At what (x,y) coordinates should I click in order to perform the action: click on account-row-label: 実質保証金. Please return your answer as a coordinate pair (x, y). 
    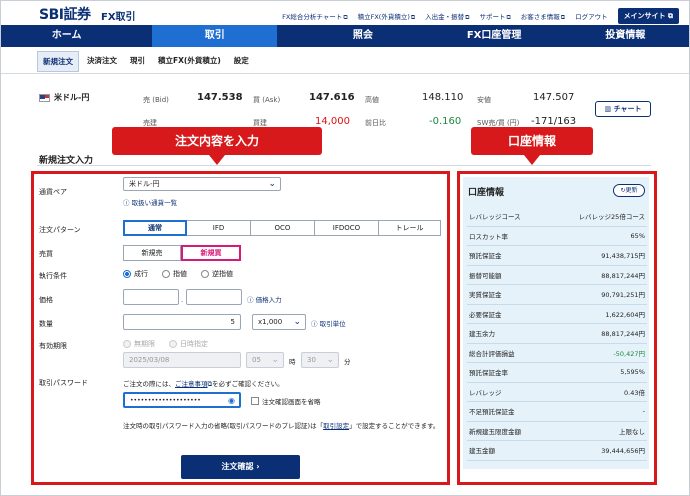
    Looking at the image, I should click on (485, 295).